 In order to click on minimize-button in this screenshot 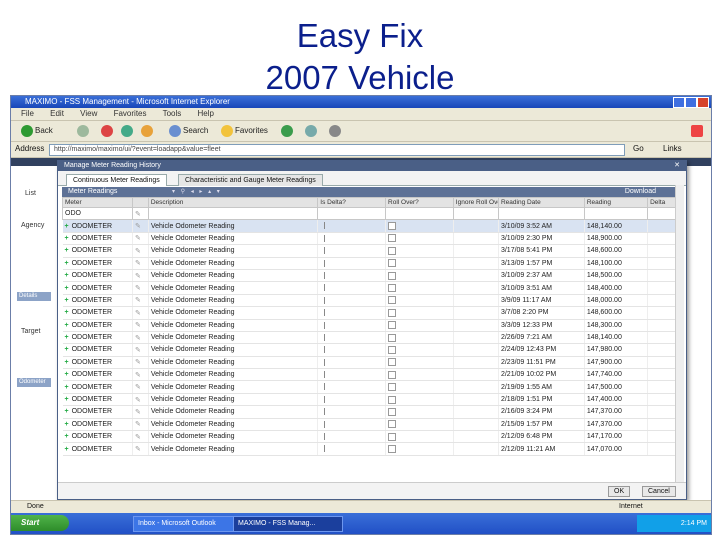, I will do `click(679, 102)`.